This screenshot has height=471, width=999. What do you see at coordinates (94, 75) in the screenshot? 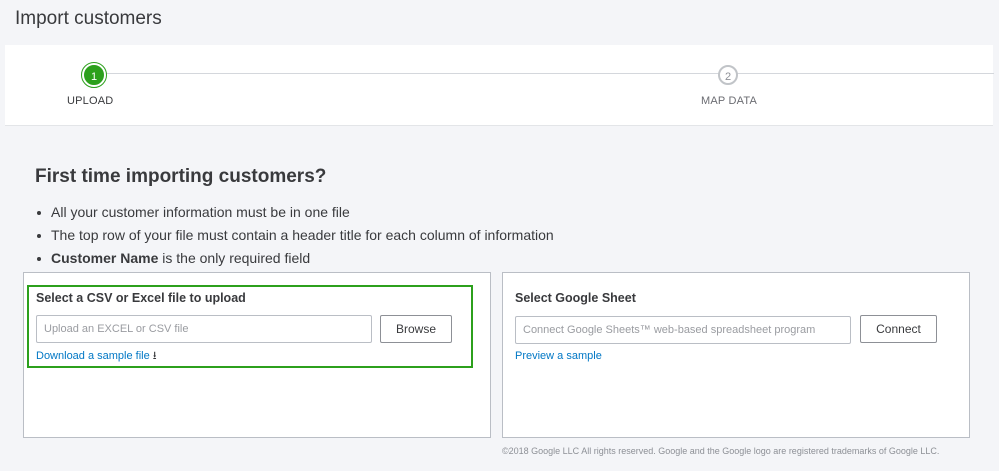
I see `step-1-indicator: 1` at bounding box center [94, 75].